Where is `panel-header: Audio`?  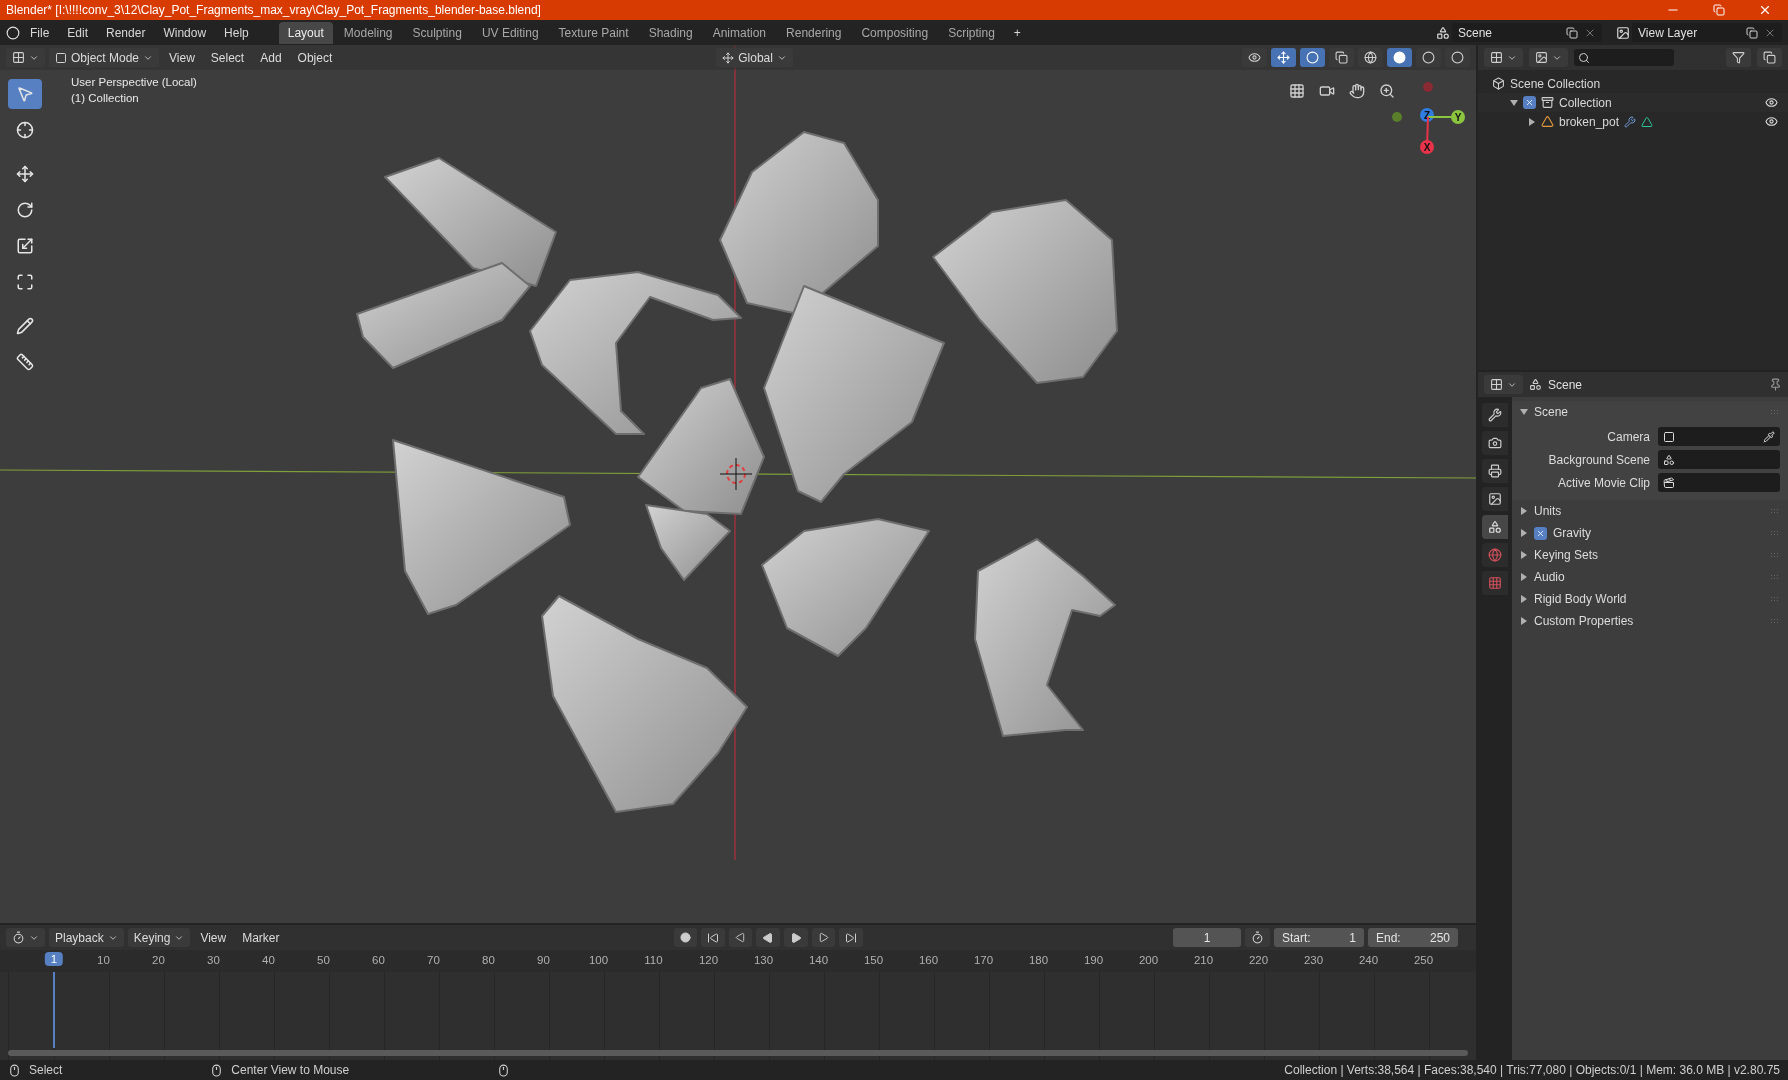
panel-header: Audio is located at coordinates (1650, 577).